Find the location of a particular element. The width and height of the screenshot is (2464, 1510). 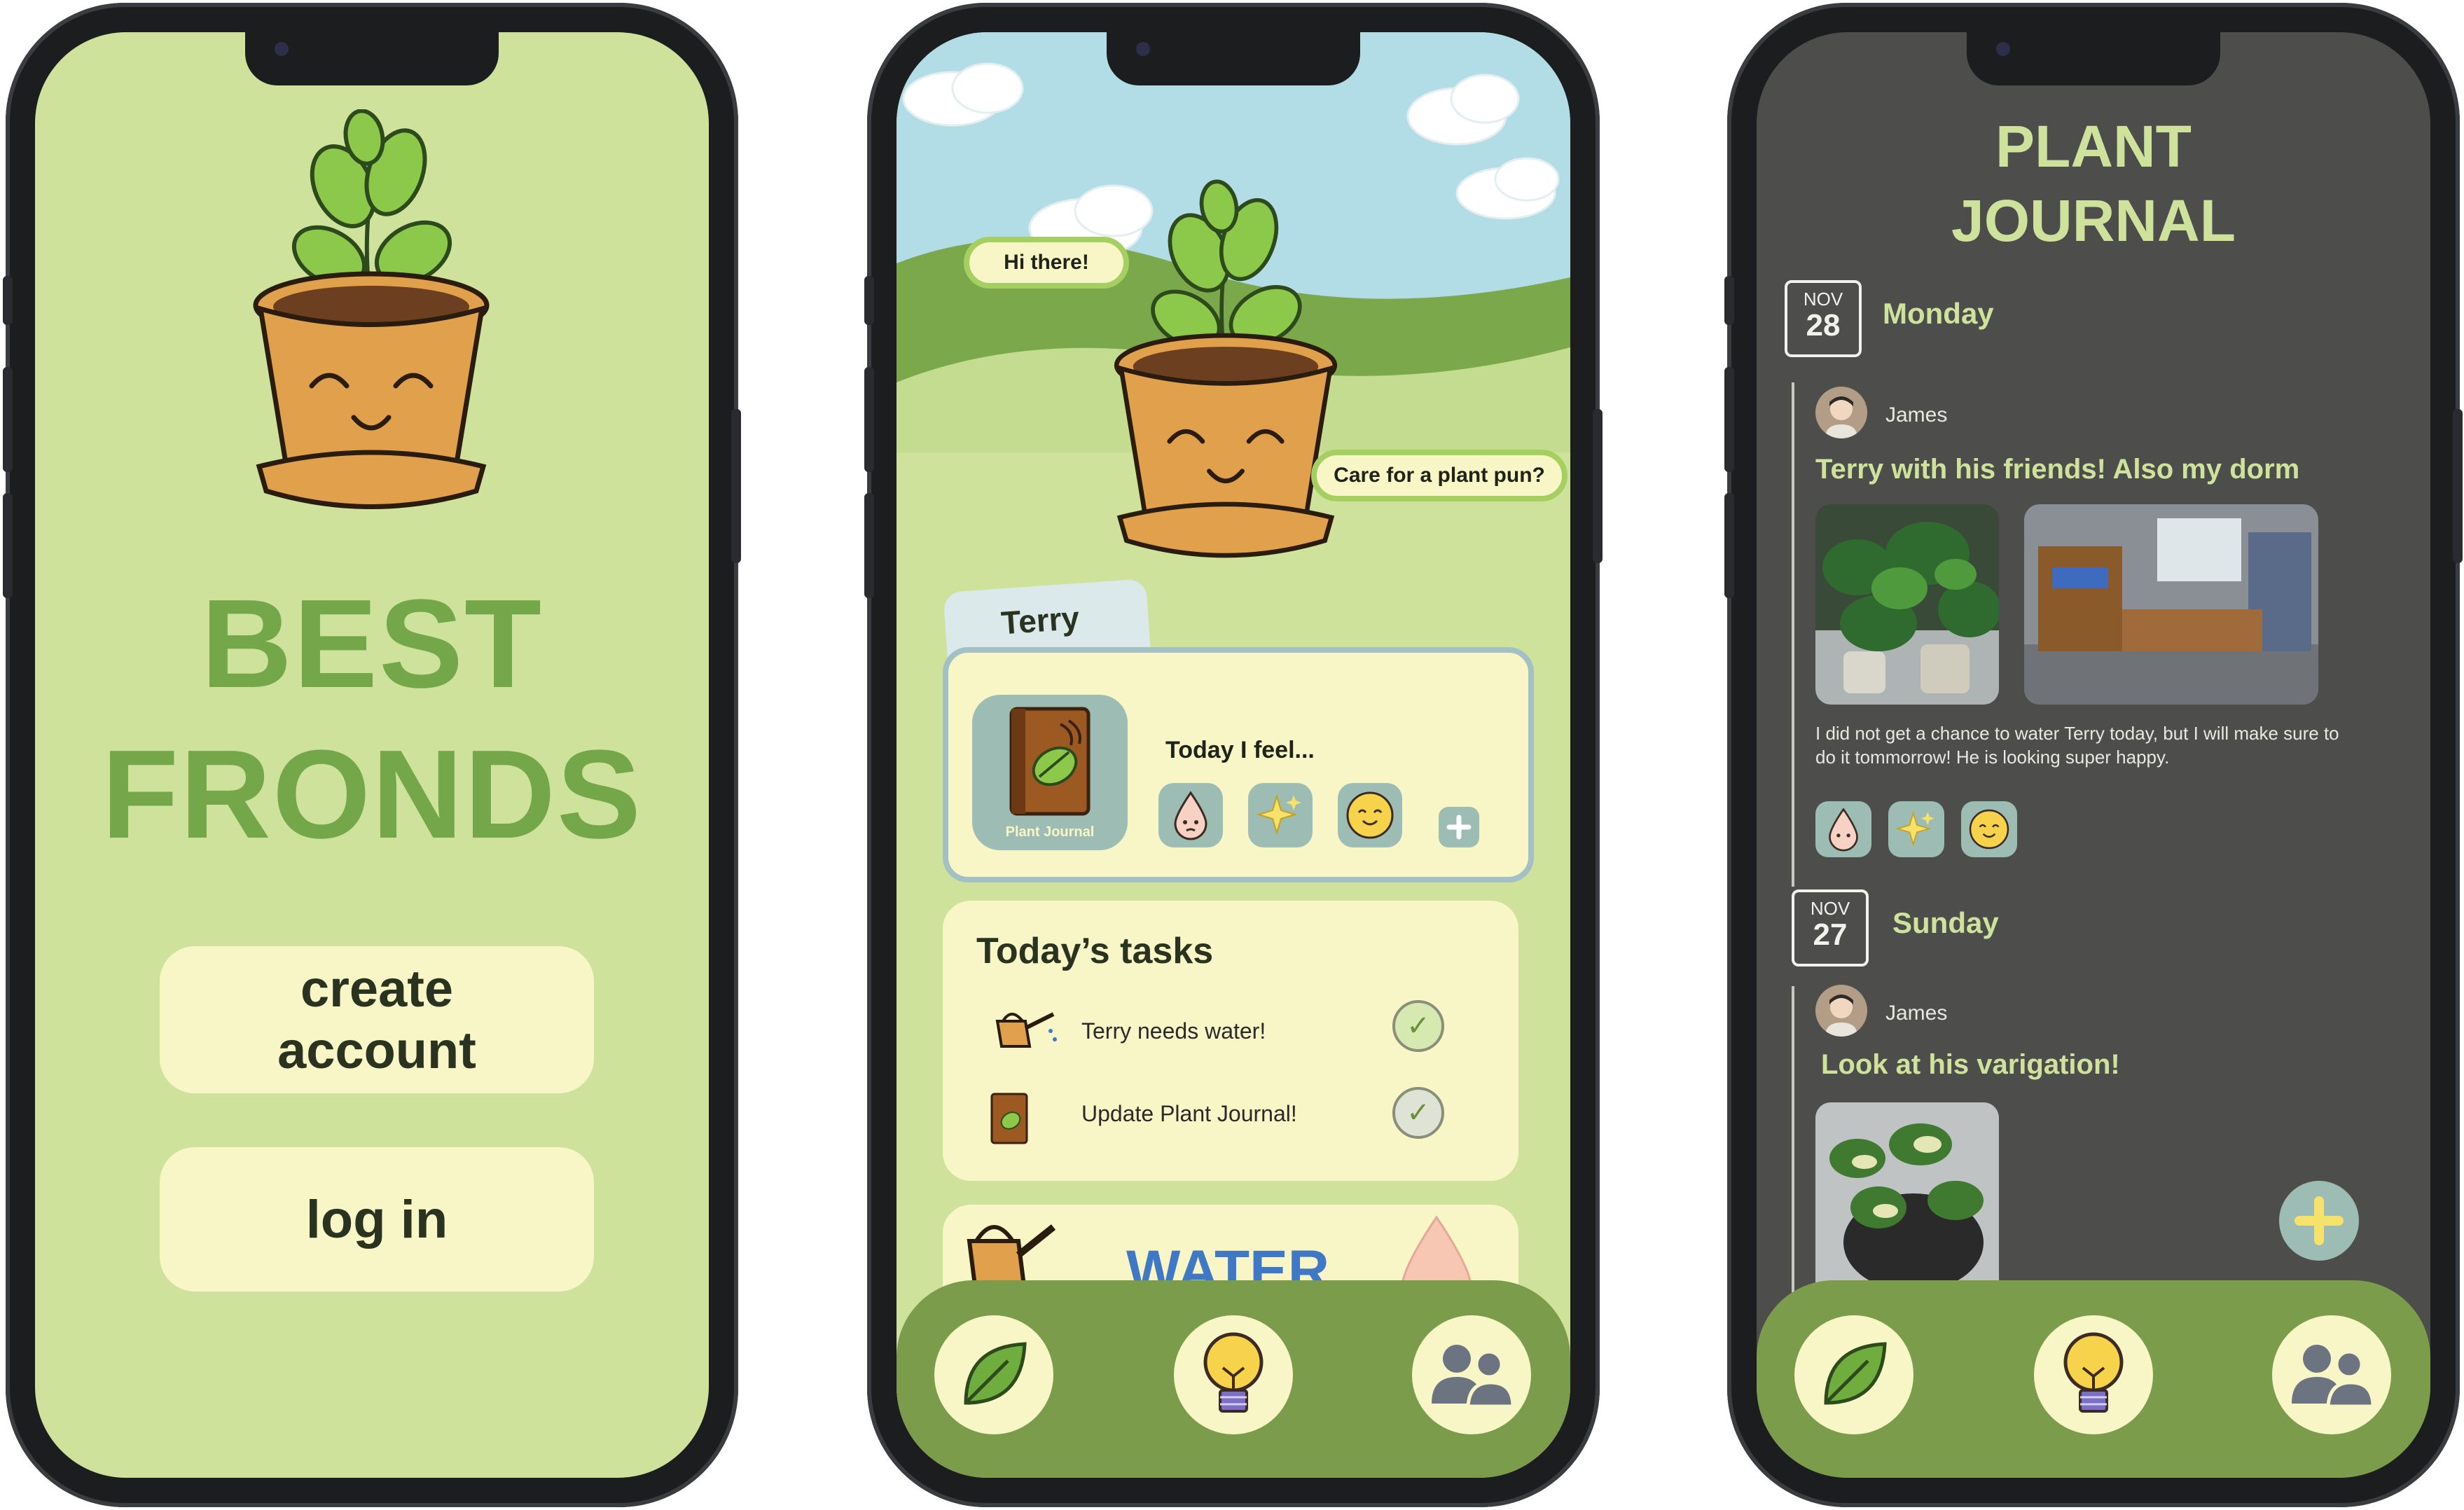

date-day: 28 is located at coordinates (1823, 325).